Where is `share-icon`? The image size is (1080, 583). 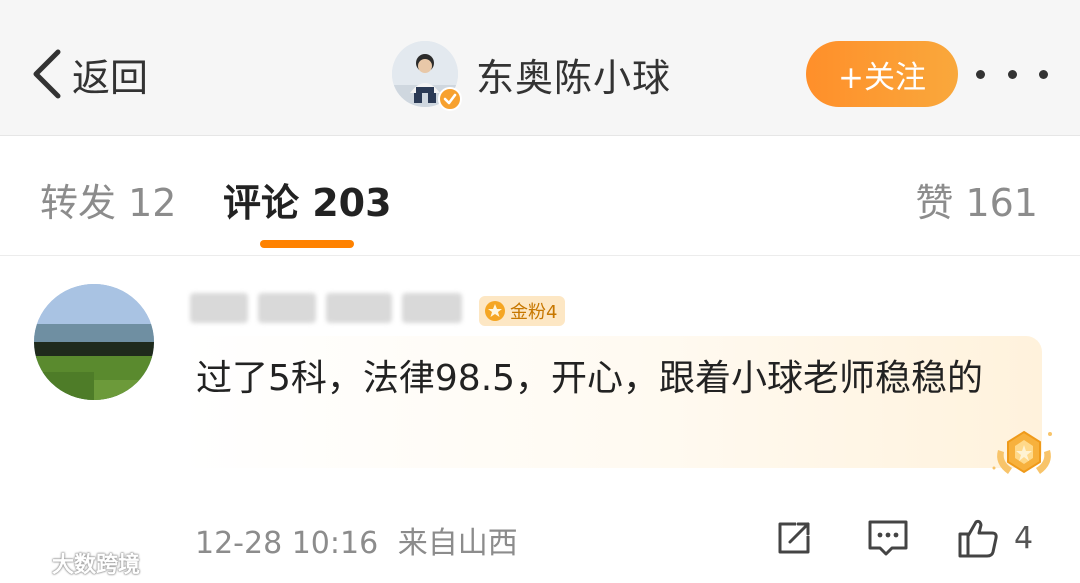
share-icon is located at coordinates (794, 538).